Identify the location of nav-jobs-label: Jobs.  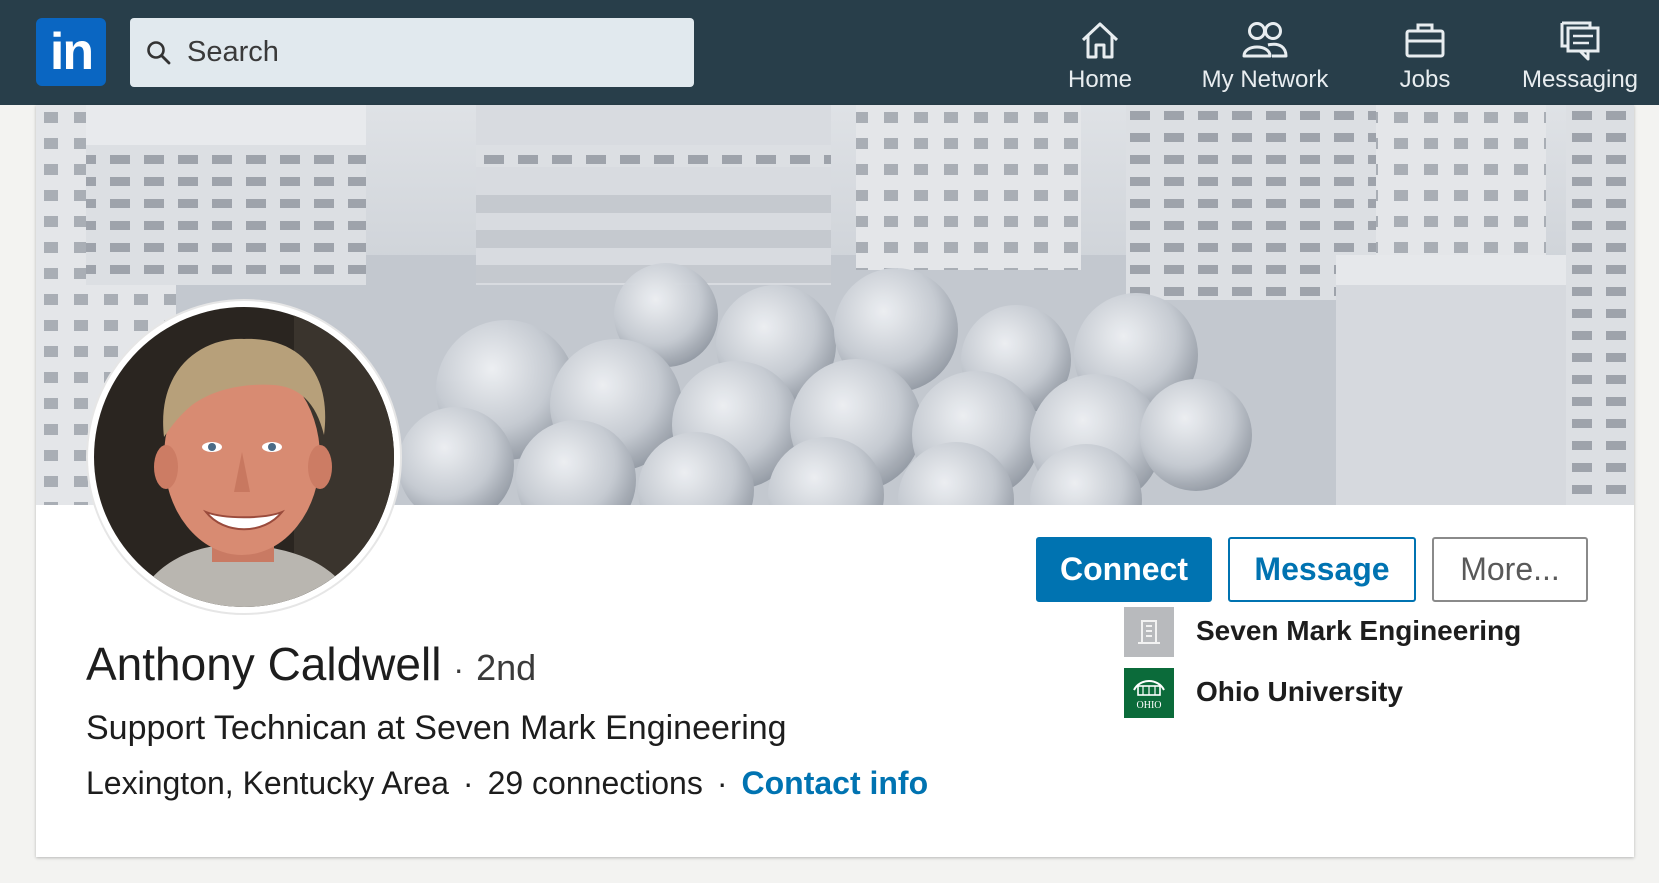
(1425, 79).